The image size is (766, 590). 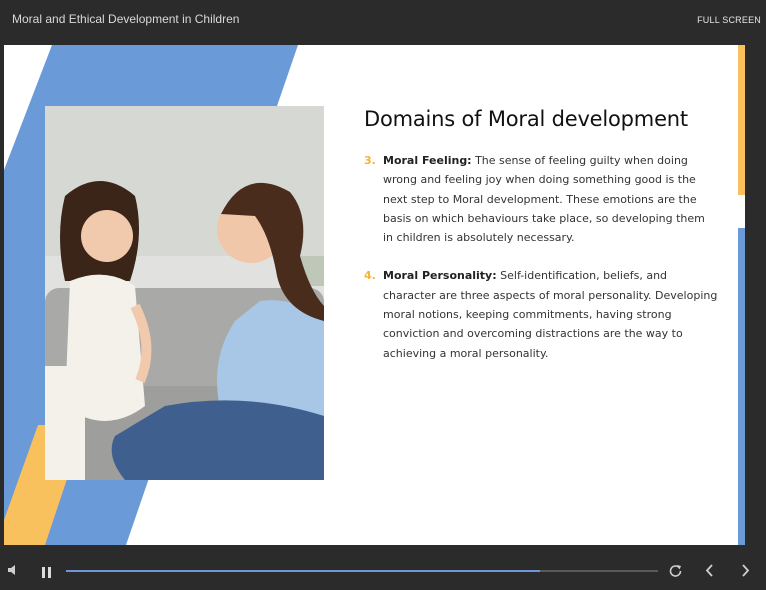 What do you see at coordinates (526, 119) in the screenshot?
I see `slide-heading: Domains of Moral development` at bounding box center [526, 119].